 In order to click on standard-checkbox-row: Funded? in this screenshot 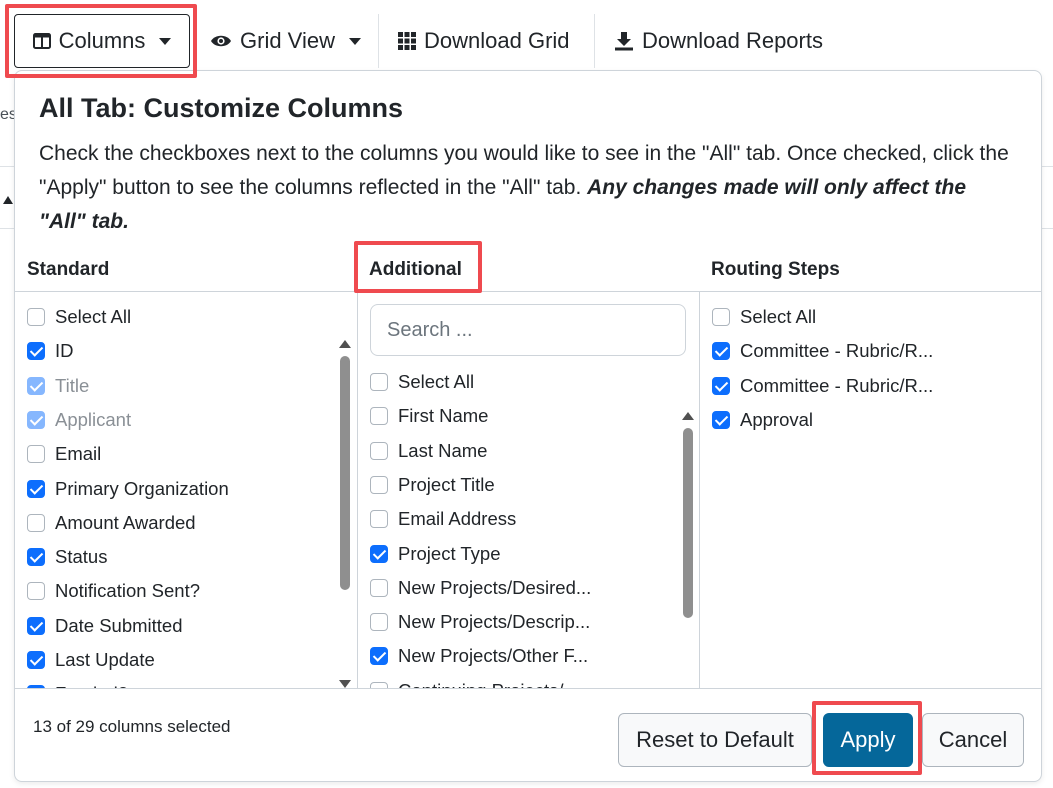, I will do `click(77, 685)`.